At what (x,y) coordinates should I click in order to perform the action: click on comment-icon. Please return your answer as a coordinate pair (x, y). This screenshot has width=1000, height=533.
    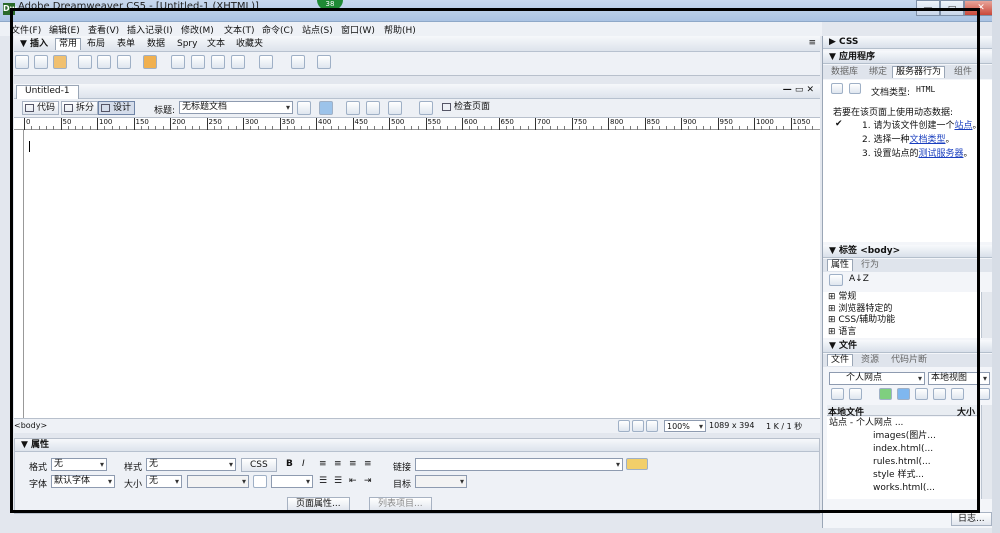
    Looking at the image, I should click on (238, 62).